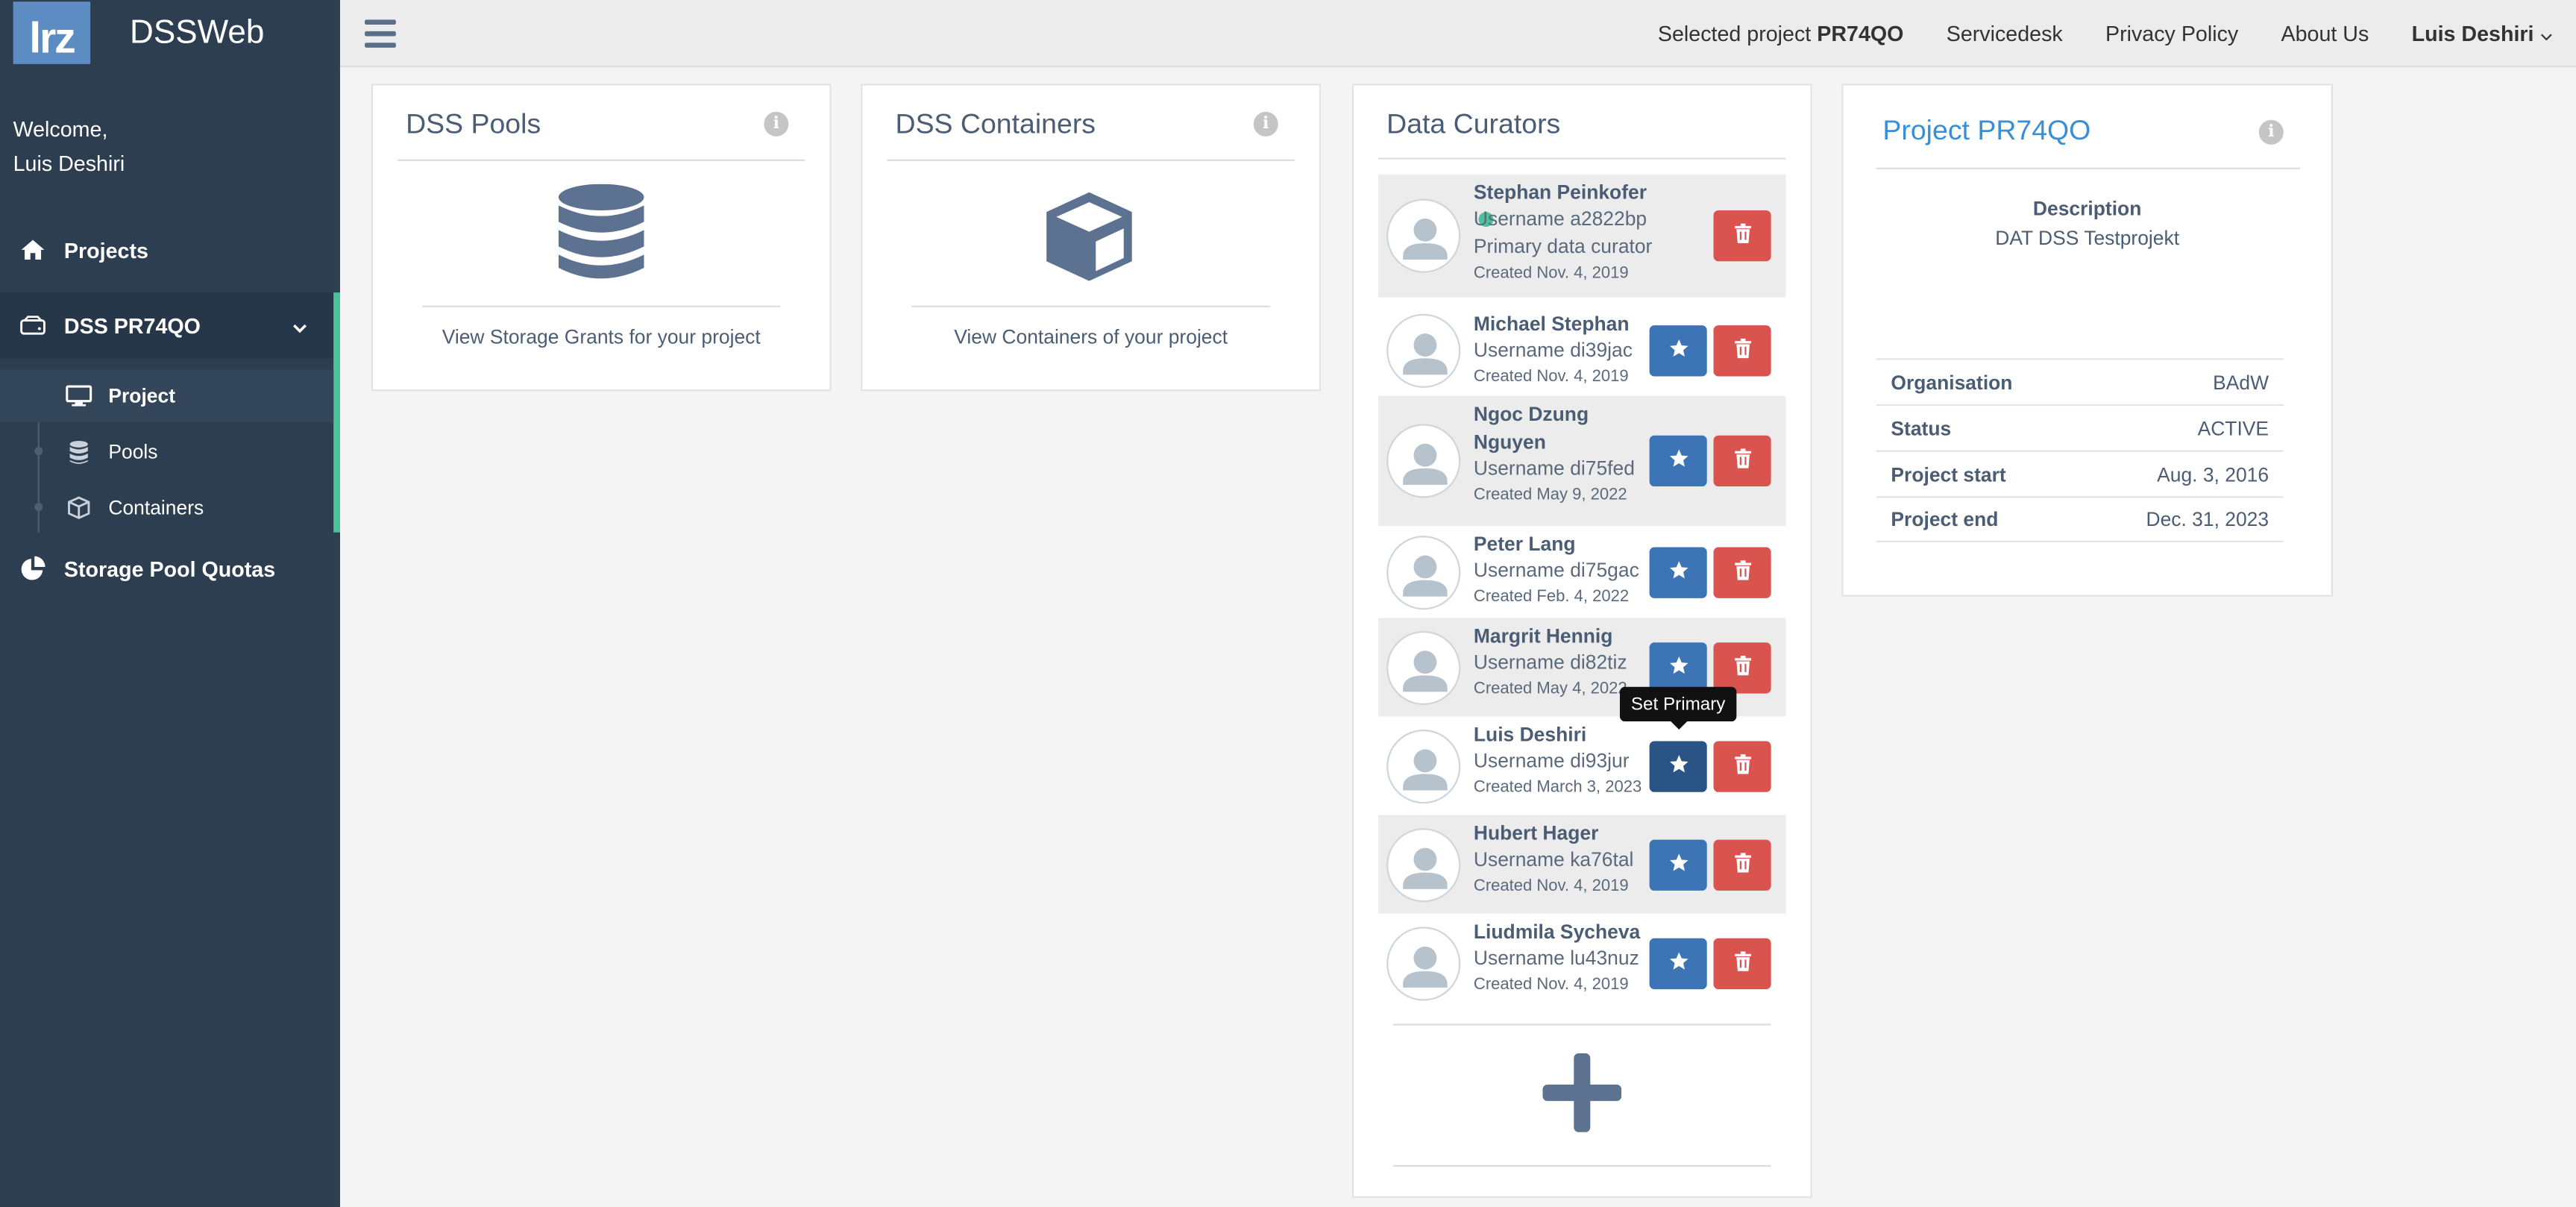 This screenshot has height=1207, width=2576. What do you see at coordinates (170, 123) in the screenshot?
I see `welcome-block: Welcome, Luis Deshiri` at bounding box center [170, 123].